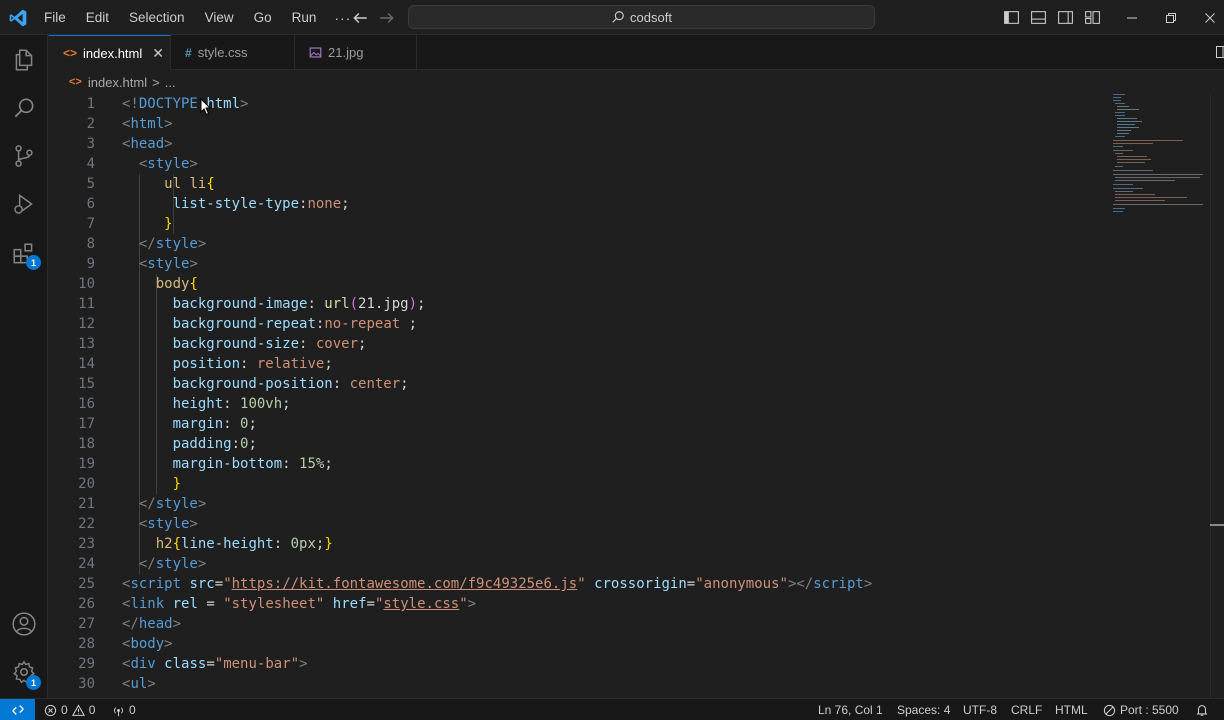 The height and width of the screenshot is (720, 1224). What do you see at coordinates (218, 204) in the screenshot?
I see `code-line: 6 list-style-type:none;` at bounding box center [218, 204].